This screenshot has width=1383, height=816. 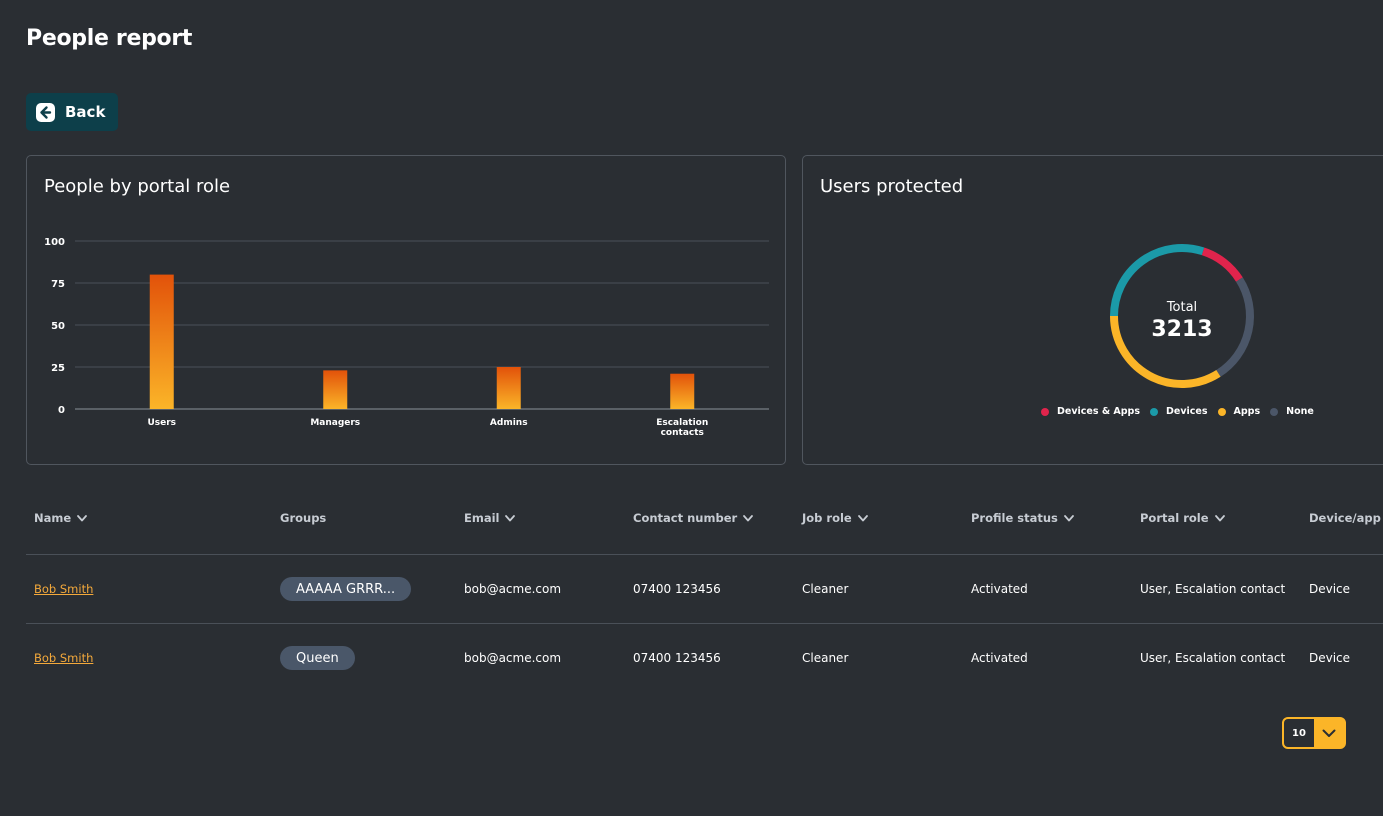 I want to click on legend-label: Devices, so click(x=1187, y=411).